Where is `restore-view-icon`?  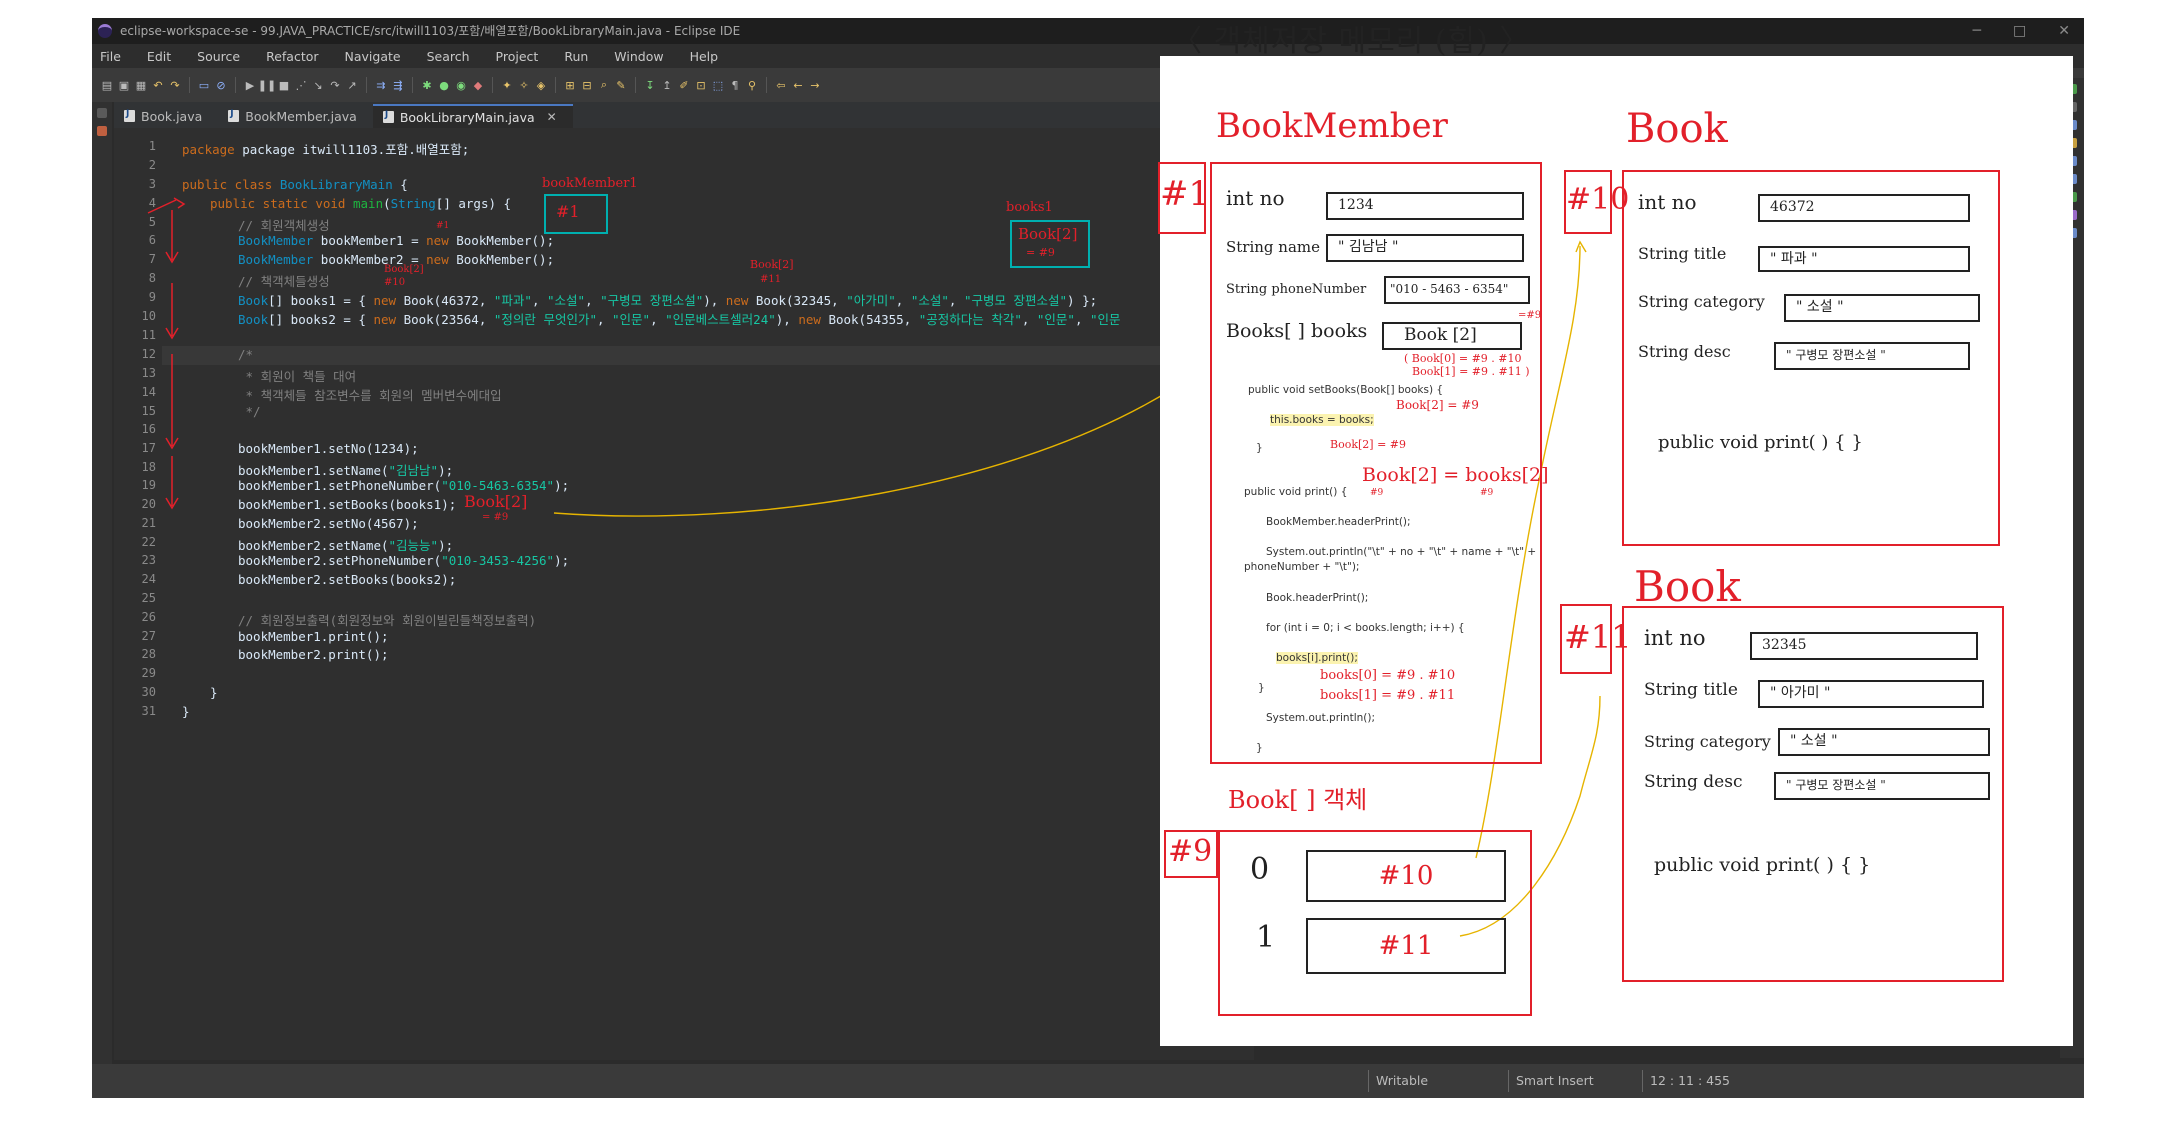 restore-view-icon is located at coordinates (102, 113).